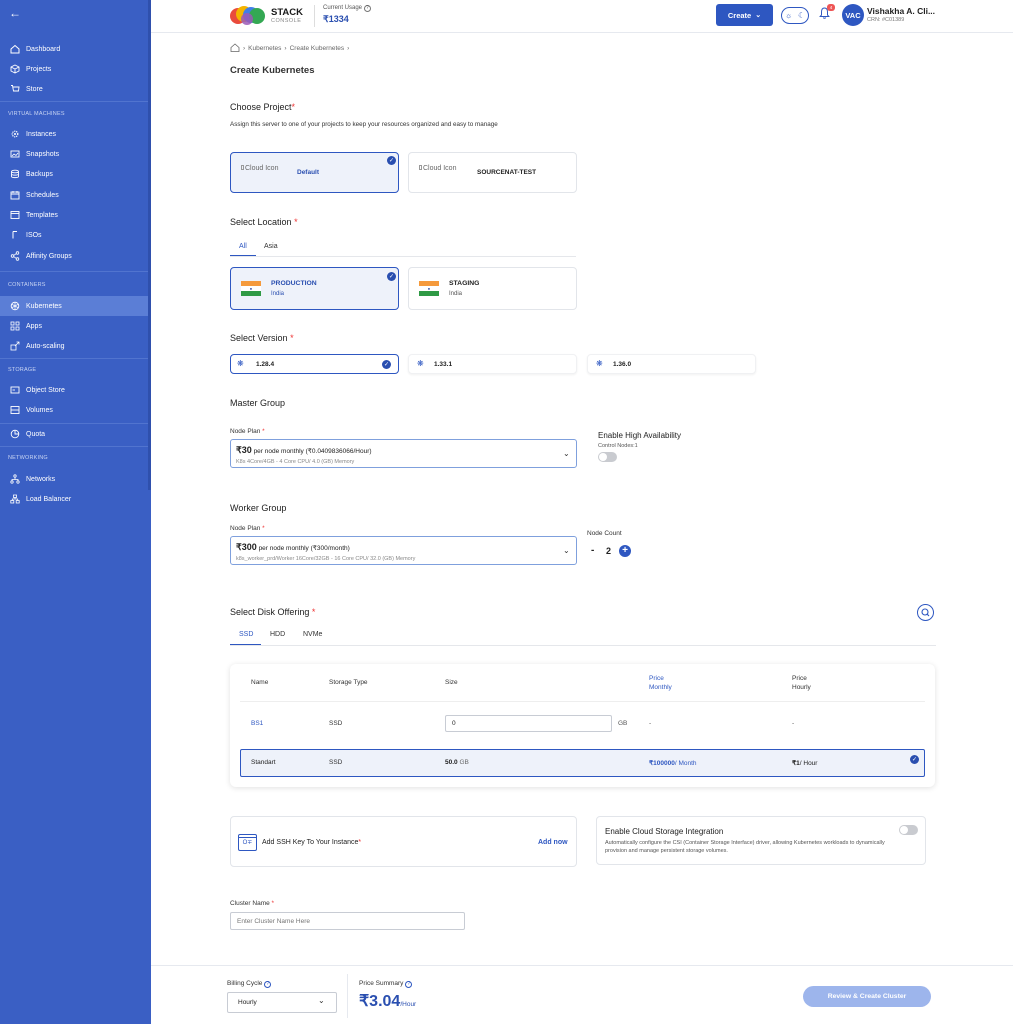 This screenshot has height=1024, width=1013. I want to click on sidebar-item-dashboard: Dashboard, so click(75, 49).